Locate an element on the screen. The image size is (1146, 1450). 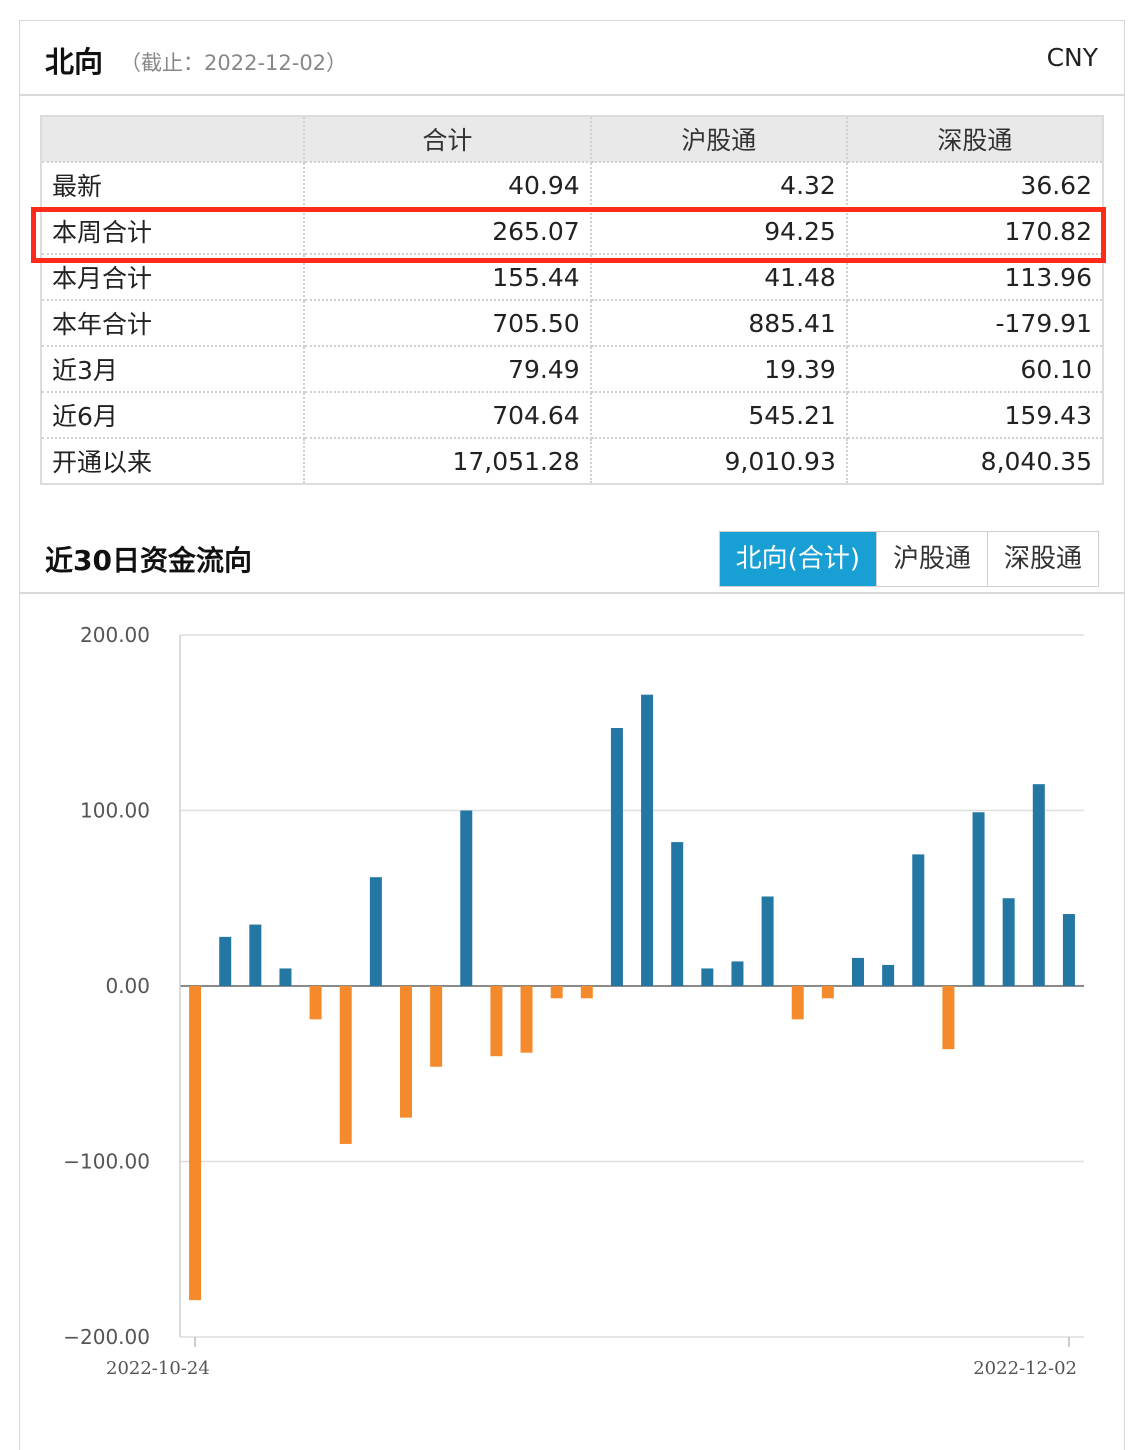
y-tick-label: 100.00 is located at coordinates (115, 811).